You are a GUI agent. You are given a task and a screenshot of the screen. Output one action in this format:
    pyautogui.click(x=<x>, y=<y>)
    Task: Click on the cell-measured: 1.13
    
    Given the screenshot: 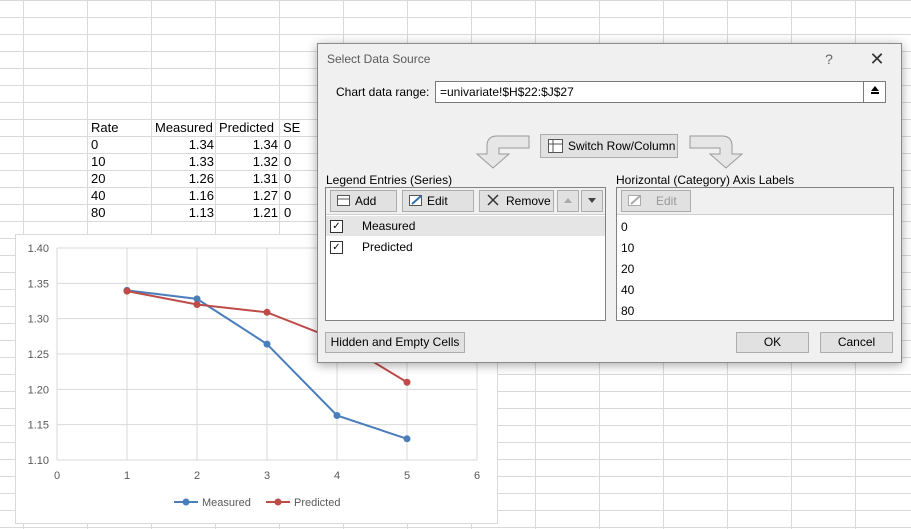 What is the action you would take?
    pyautogui.click(x=184, y=212)
    